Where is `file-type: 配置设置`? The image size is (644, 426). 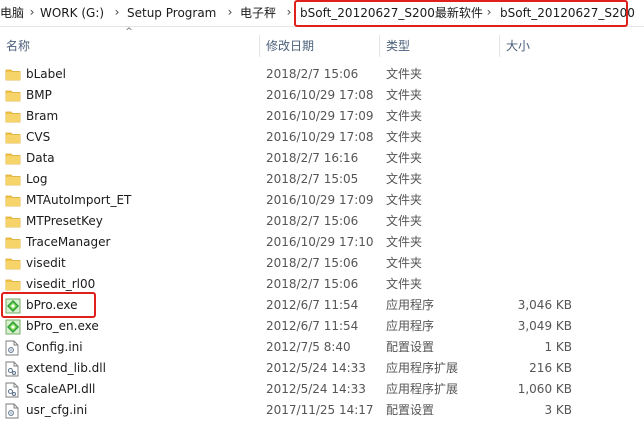 file-type: 配置设置 is located at coordinates (410, 410).